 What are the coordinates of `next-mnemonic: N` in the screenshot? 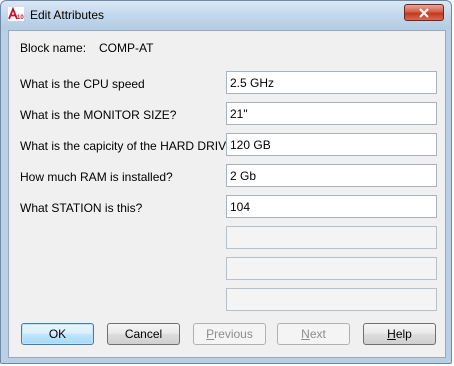 It's located at (305, 334).